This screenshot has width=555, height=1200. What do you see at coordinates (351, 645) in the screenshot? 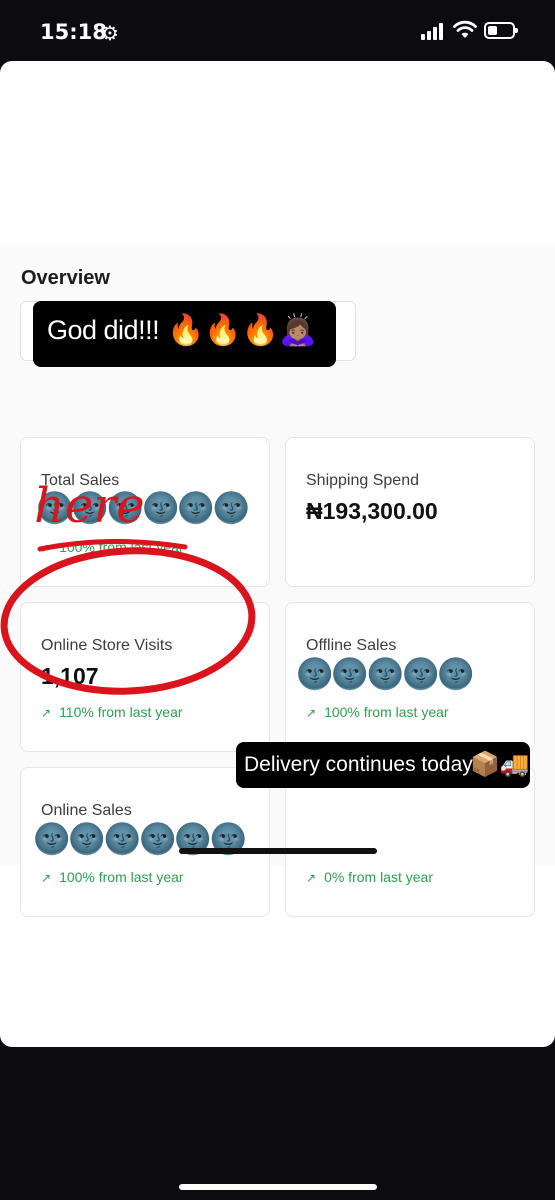
I see `metric-label: Offline Sales` at bounding box center [351, 645].